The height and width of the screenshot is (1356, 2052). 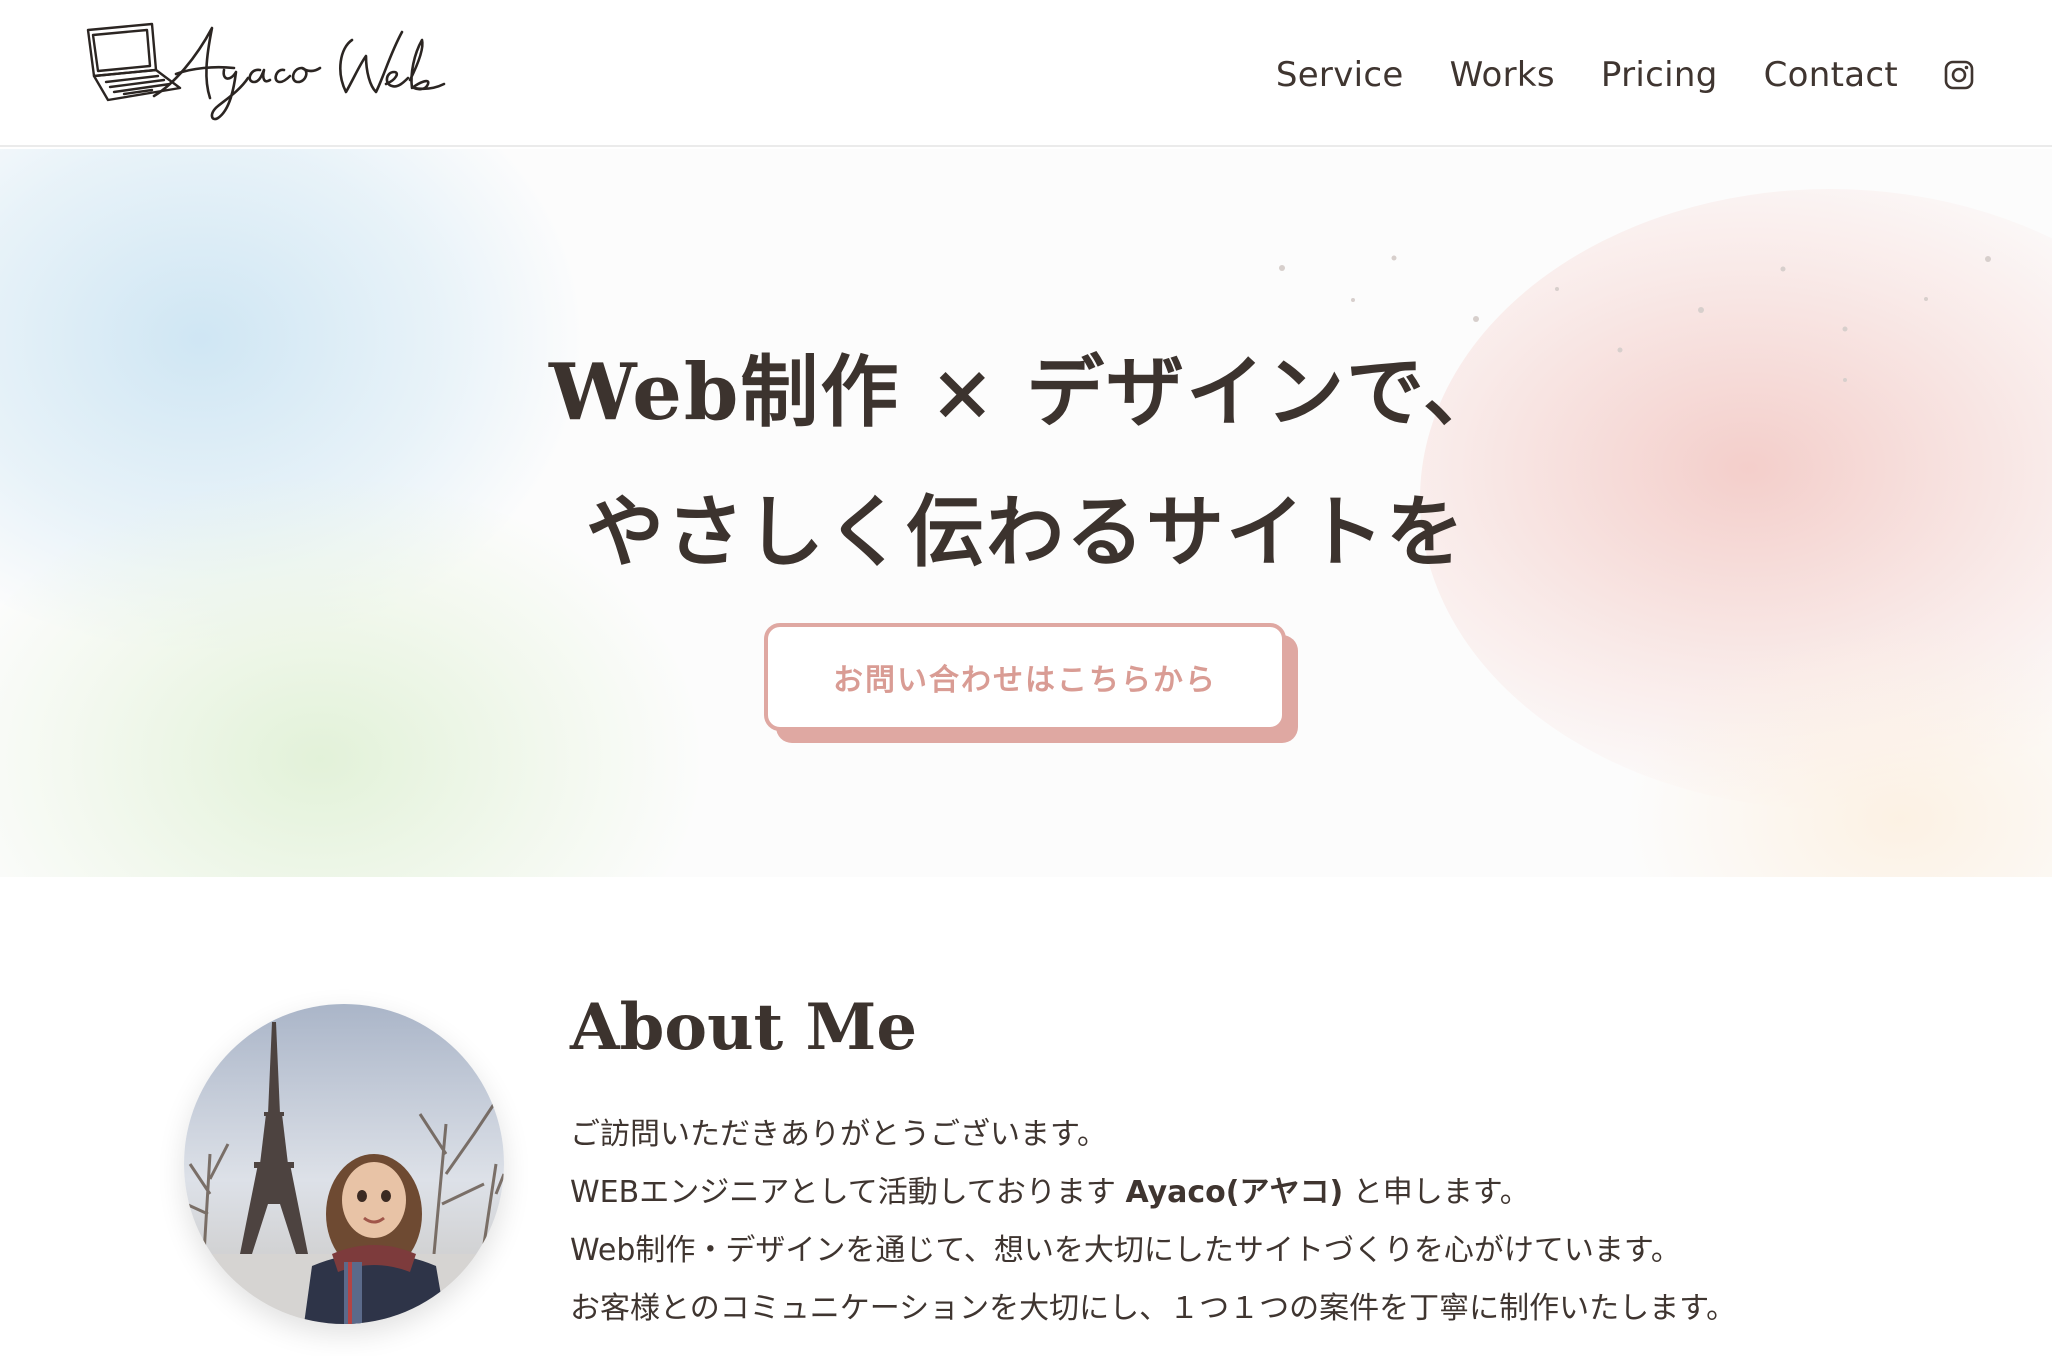 I want to click on about-line-3: Web制作・デザインを通じて、想いを大切にしたサイトづくりを心がけています。, so click(x=1125, y=1250).